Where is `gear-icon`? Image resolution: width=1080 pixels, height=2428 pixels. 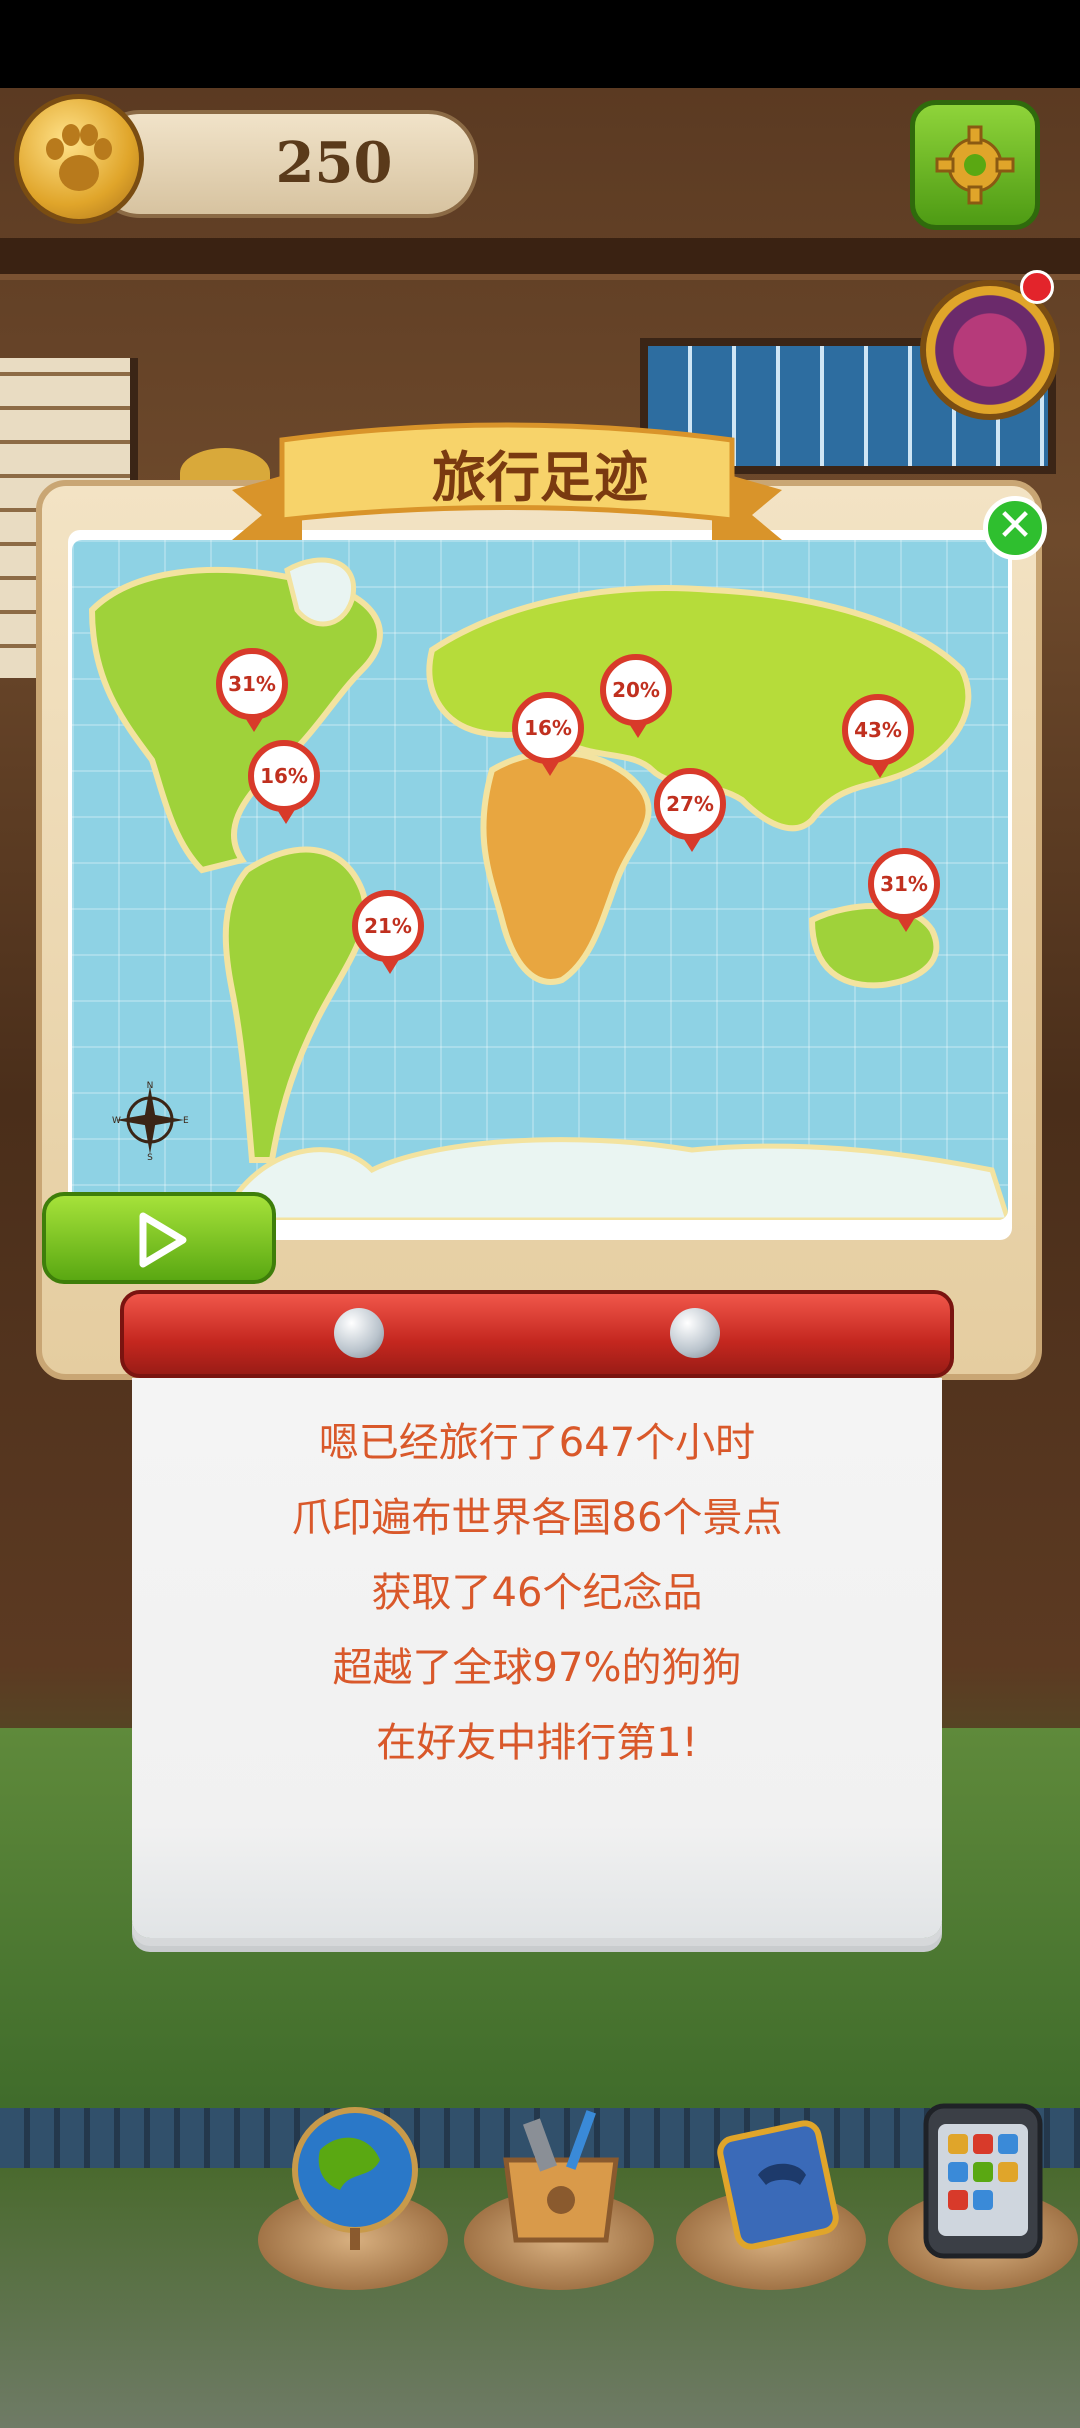 gear-icon is located at coordinates (975, 165).